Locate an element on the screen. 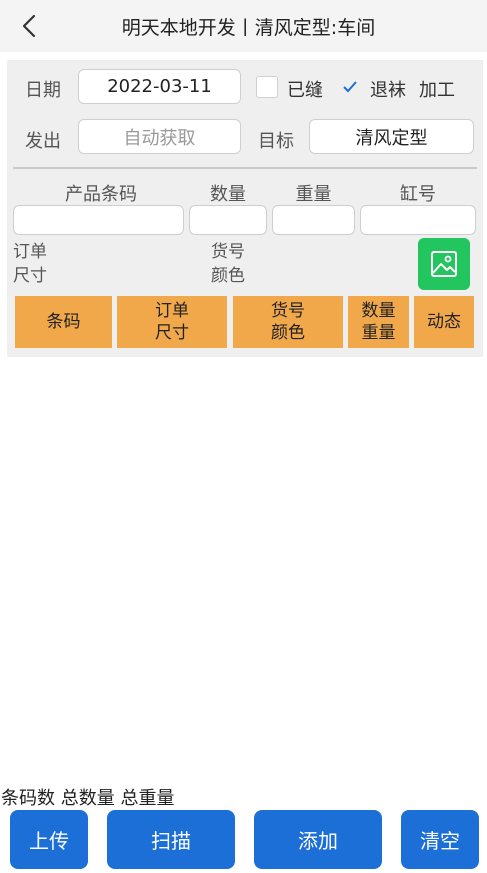 Image resolution: width=487 pixels, height=873 pixels. return-checkbox is located at coordinates (350, 87).